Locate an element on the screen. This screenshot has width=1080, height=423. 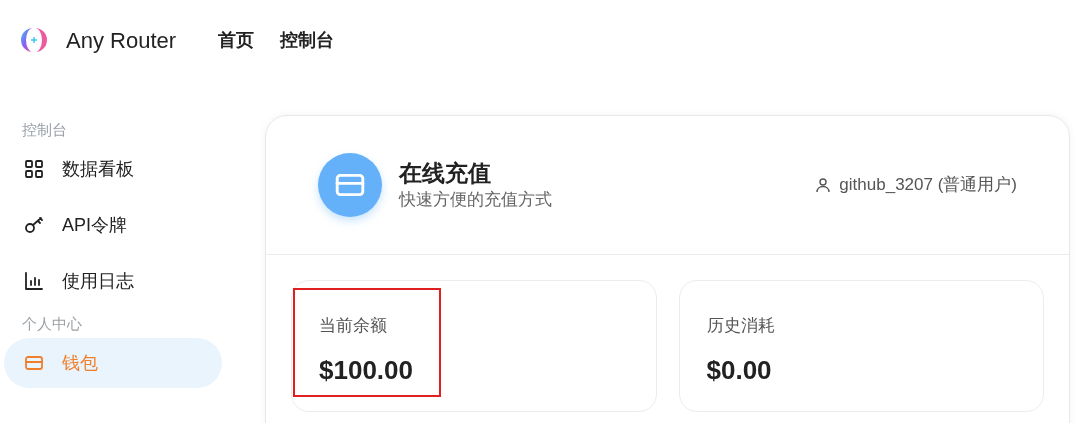
sidebar-item: API令牌 is located at coordinates (113, 225).